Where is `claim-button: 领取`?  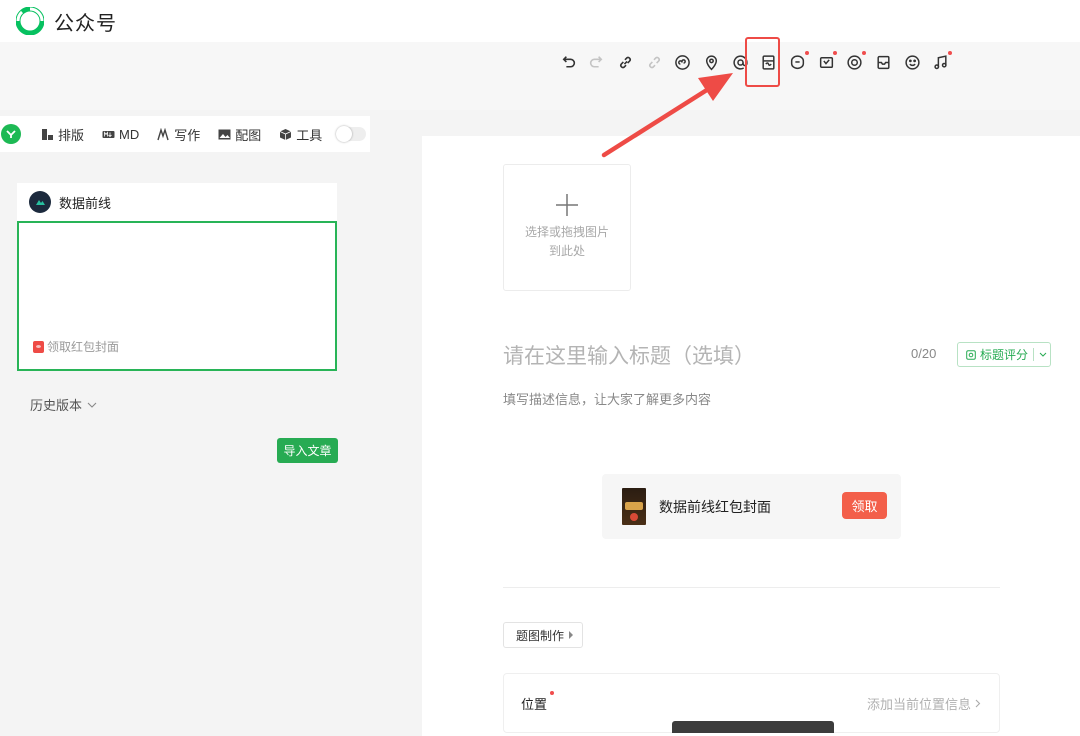
claim-button: 领取 is located at coordinates (864, 505).